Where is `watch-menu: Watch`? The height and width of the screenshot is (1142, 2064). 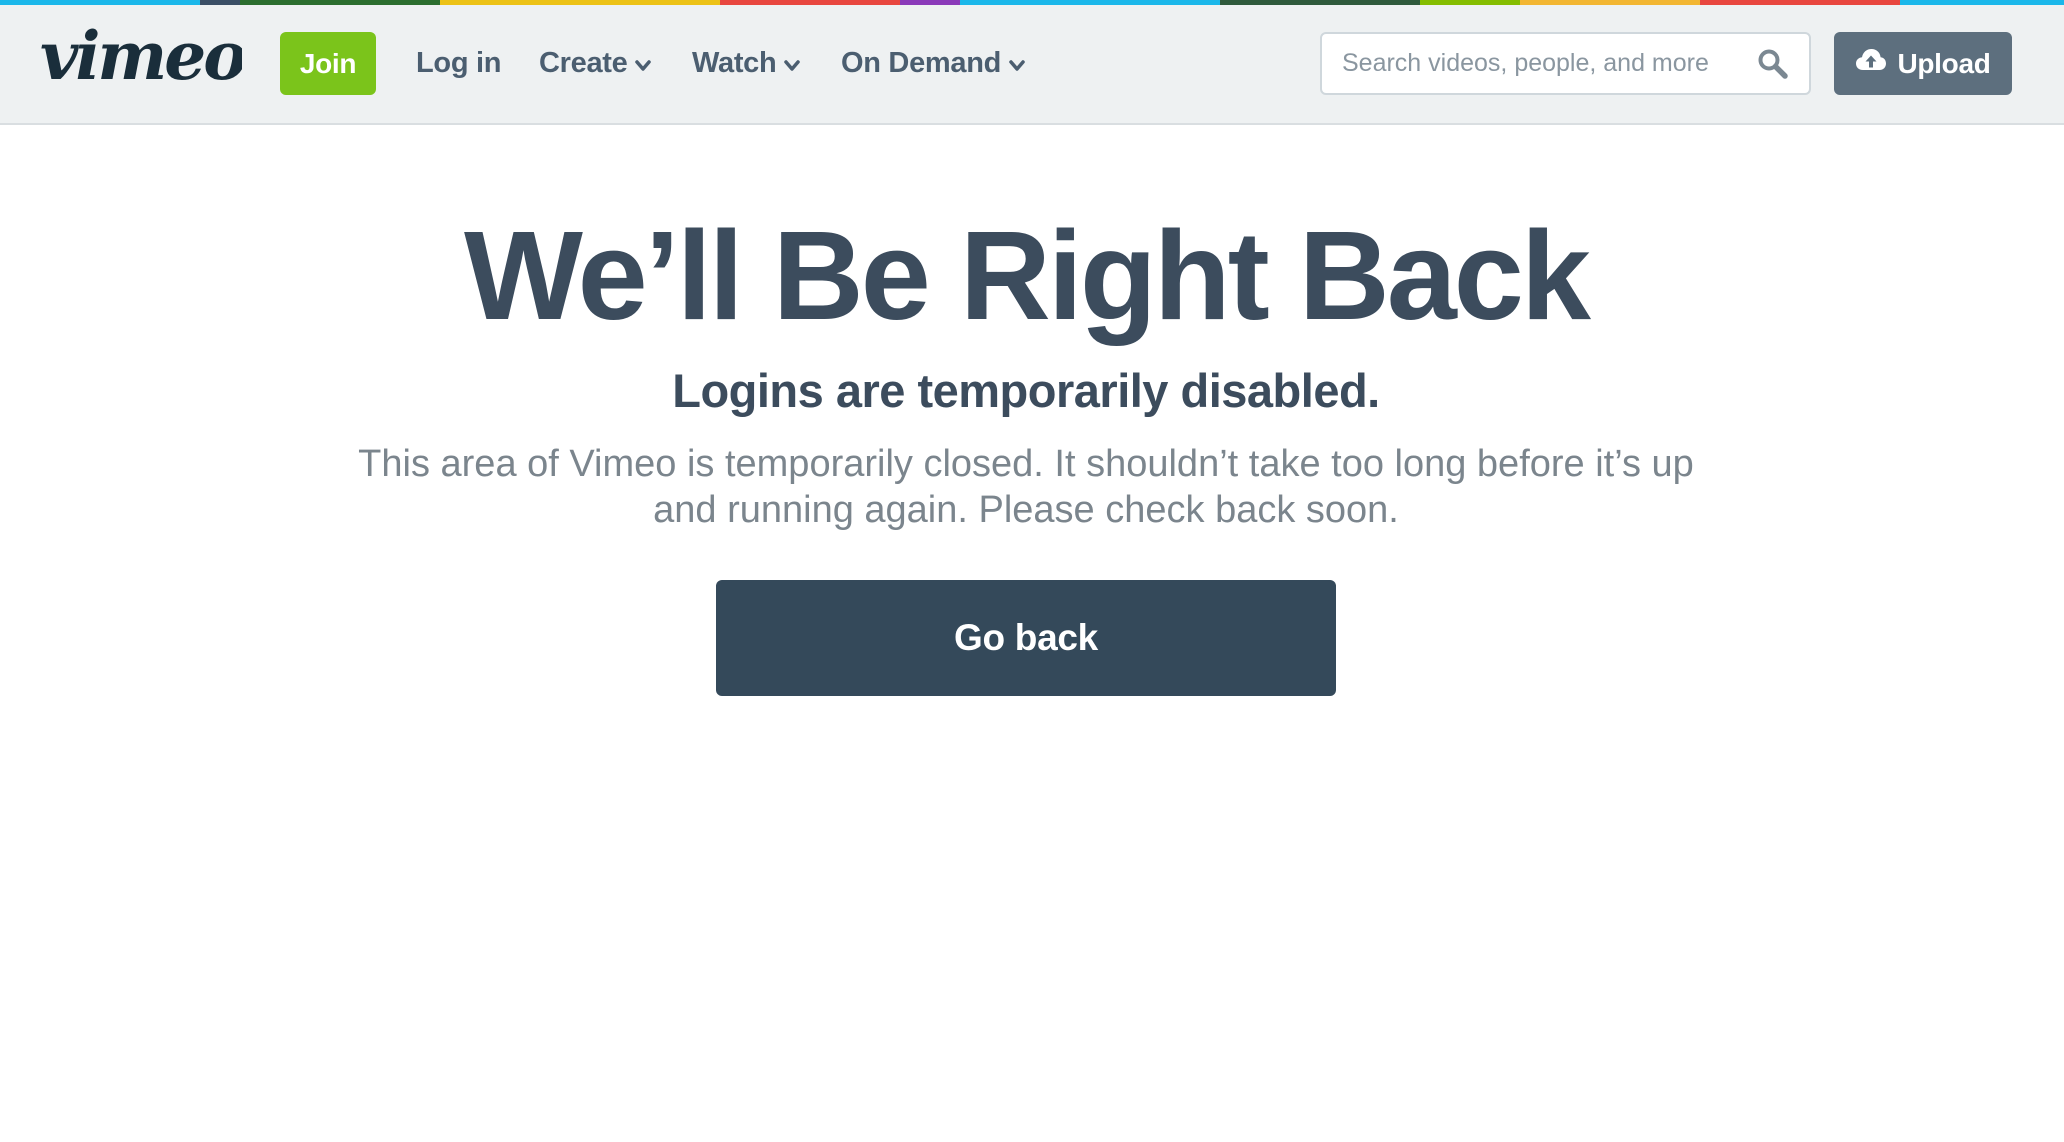 watch-menu: Watch is located at coordinates (746, 63).